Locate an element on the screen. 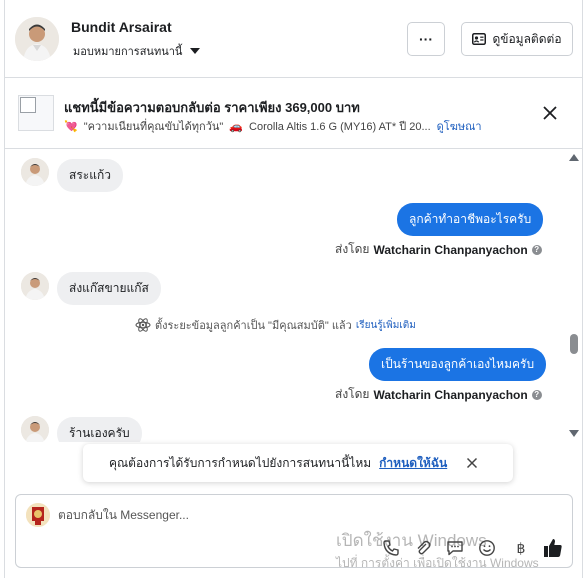  baht-icon: ฿ is located at coordinates (521, 548).